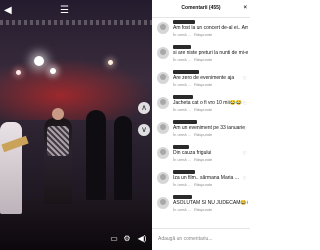 This screenshot has height=250, width=320. What do you see at coordinates (64, 10) in the screenshot?
I see `list-icon: ☰` at bounding box center [64, 10].